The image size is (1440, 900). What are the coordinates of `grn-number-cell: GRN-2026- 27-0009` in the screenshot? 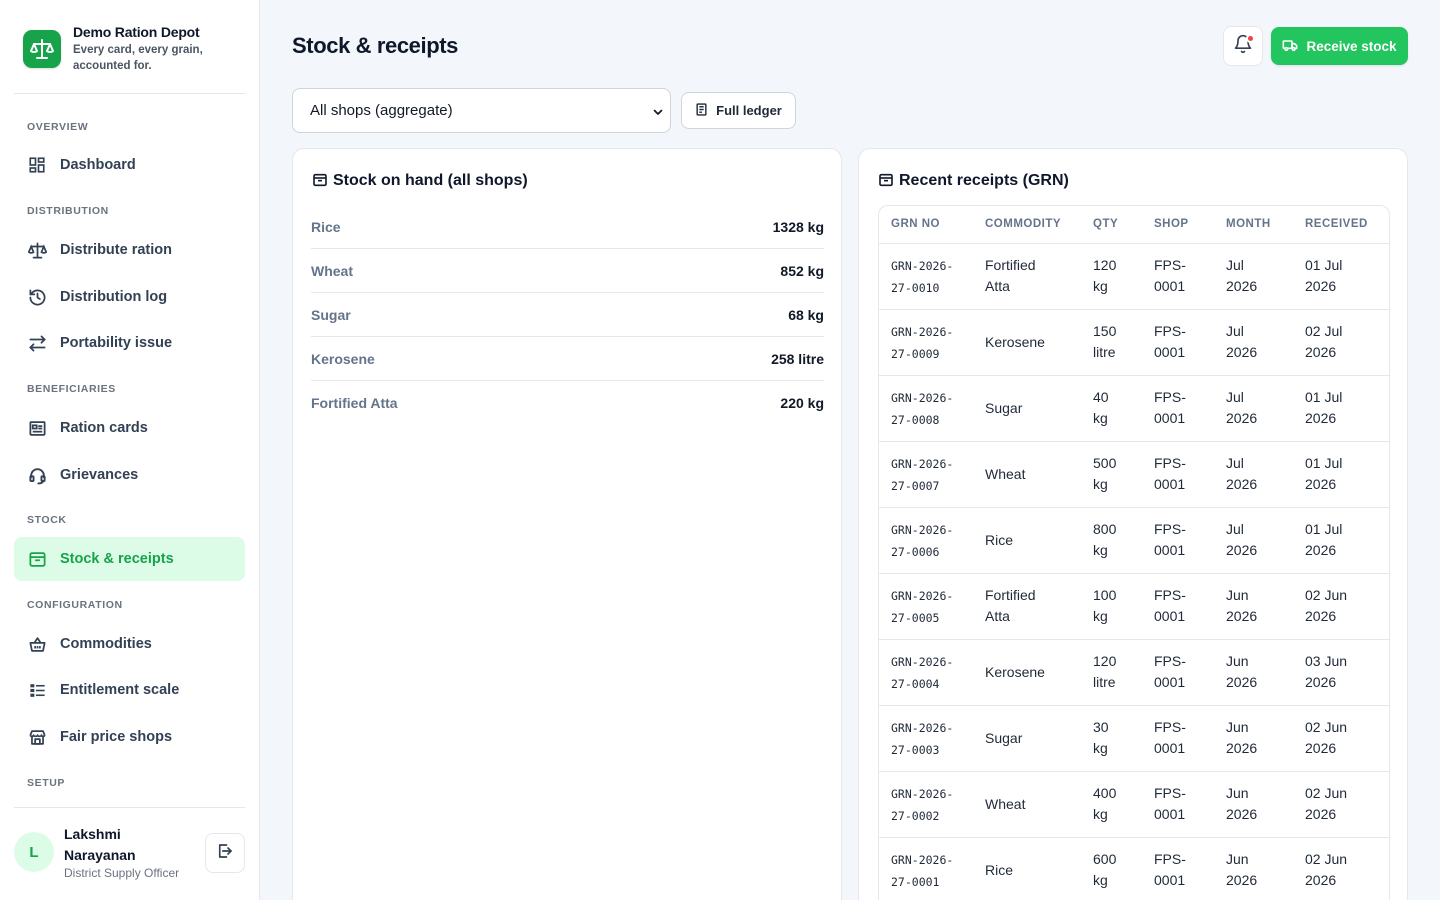 It's located at (922, 343).